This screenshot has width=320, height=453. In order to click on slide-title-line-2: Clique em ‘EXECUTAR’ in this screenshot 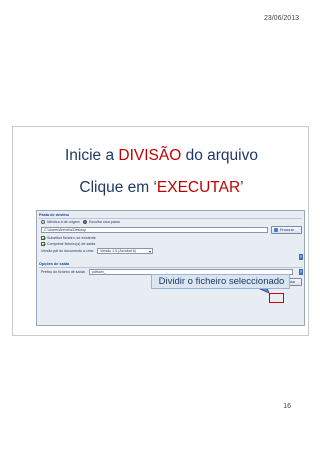, I will do `click(161, 187)`.